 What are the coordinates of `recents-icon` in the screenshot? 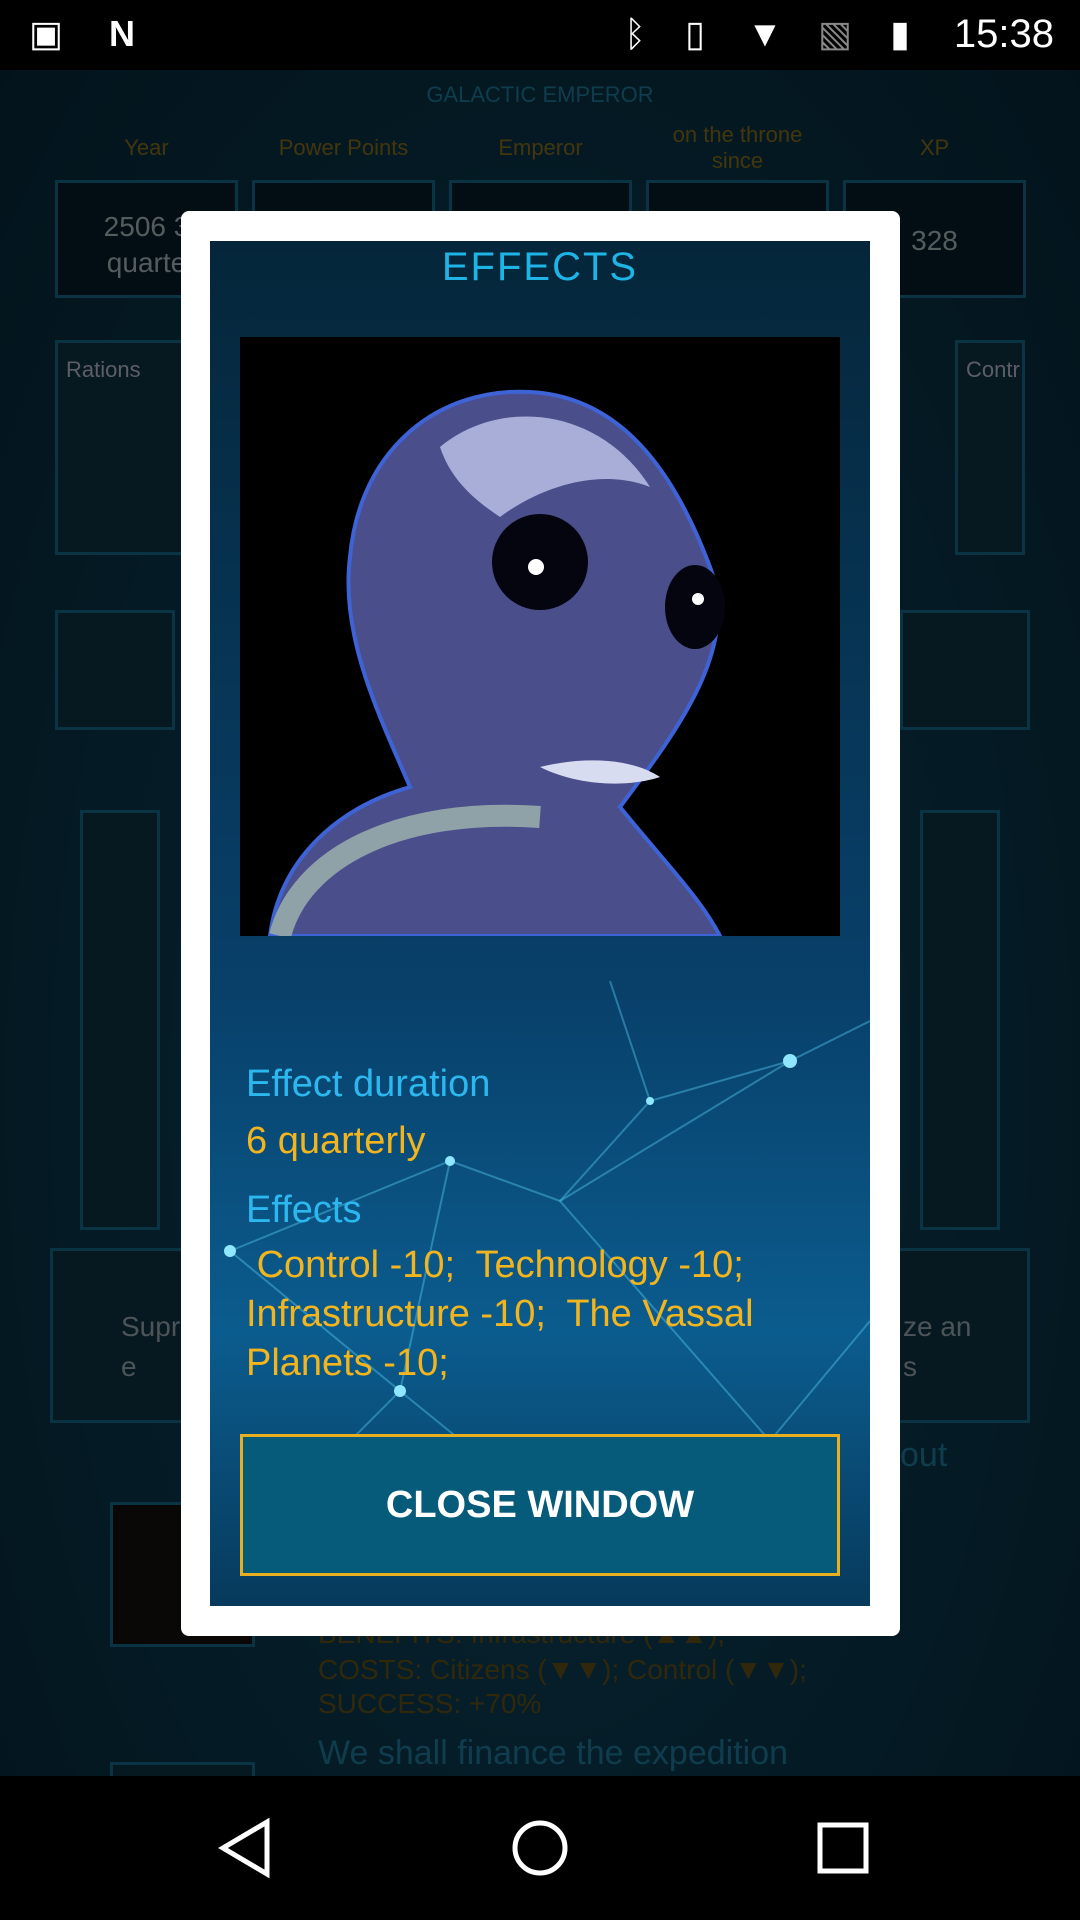 It's located at (843, 1848).